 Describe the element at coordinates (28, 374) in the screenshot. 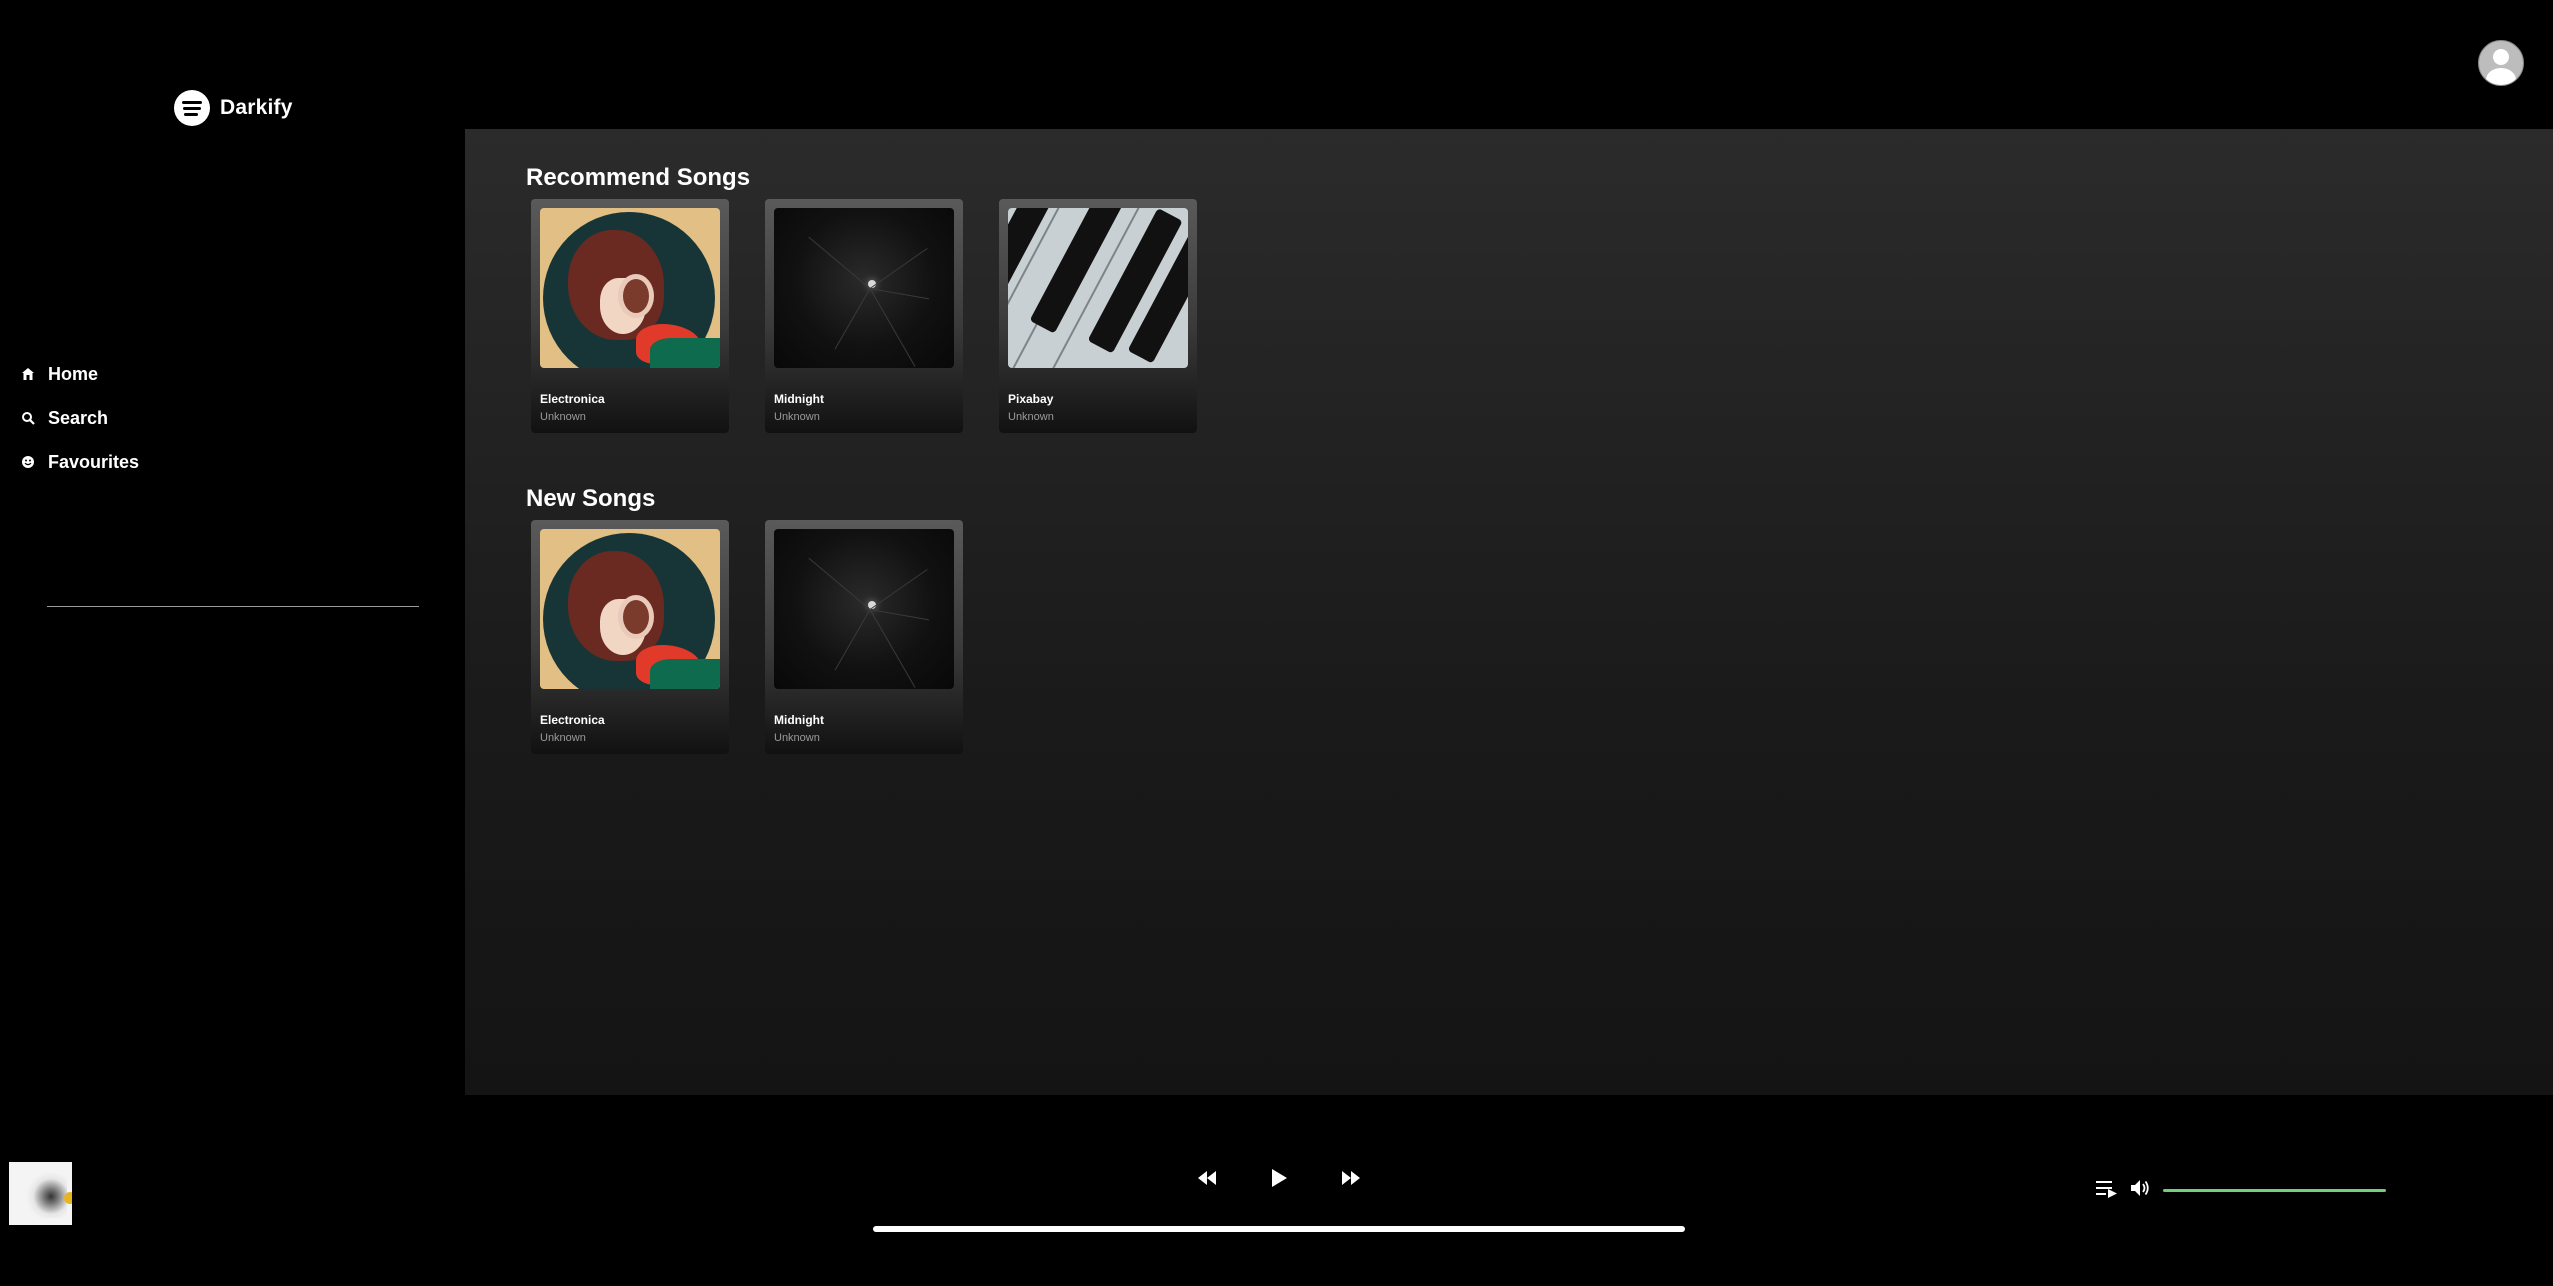

I see `home-icon` at that location.